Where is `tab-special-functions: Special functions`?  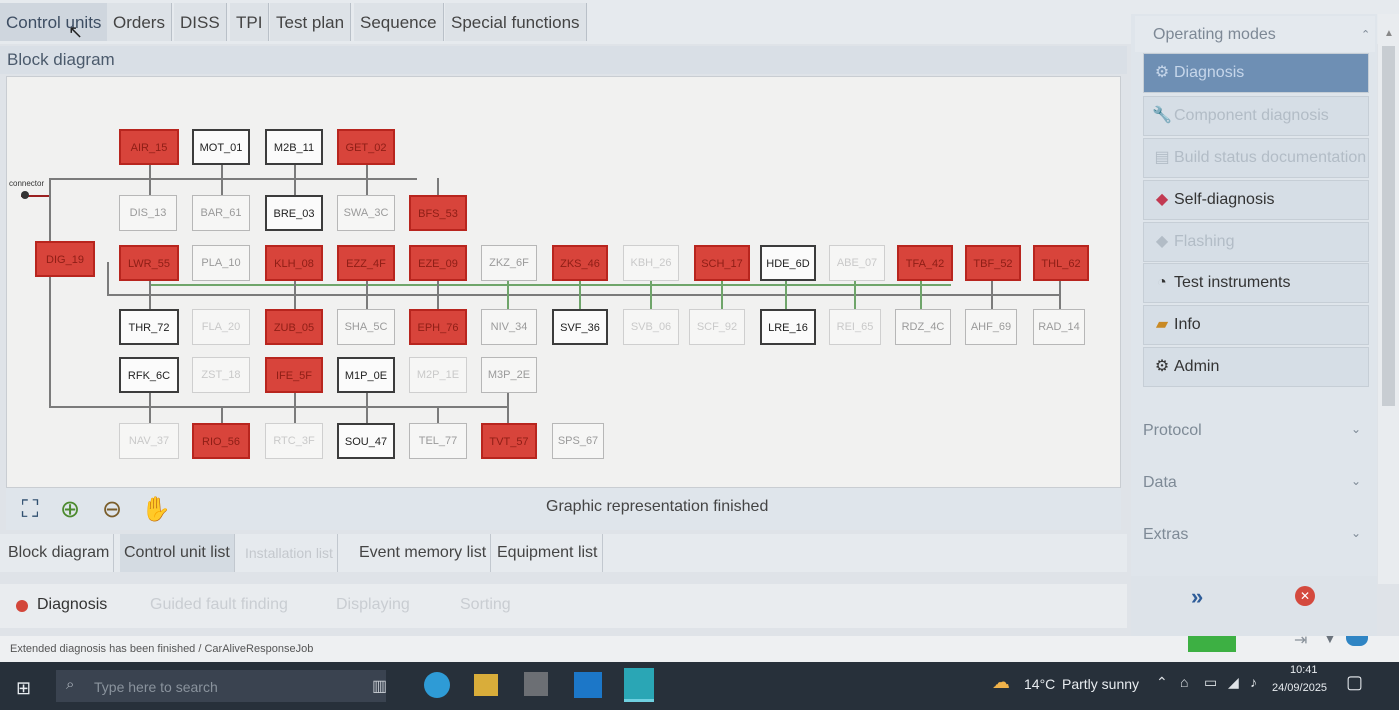
tab-special-functions: Special functions is located at coordinates (516, 22).